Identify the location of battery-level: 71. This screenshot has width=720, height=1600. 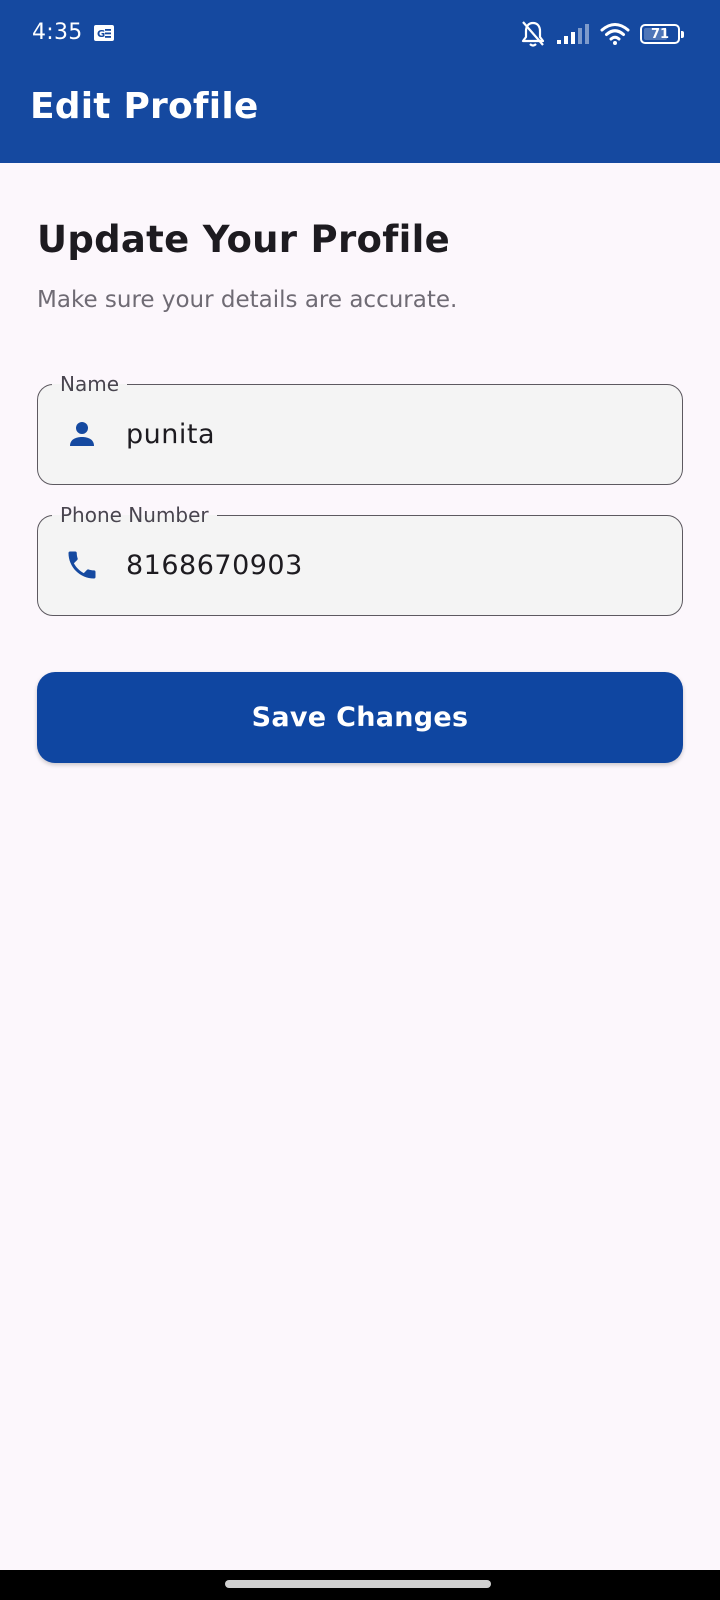
(660, 34).